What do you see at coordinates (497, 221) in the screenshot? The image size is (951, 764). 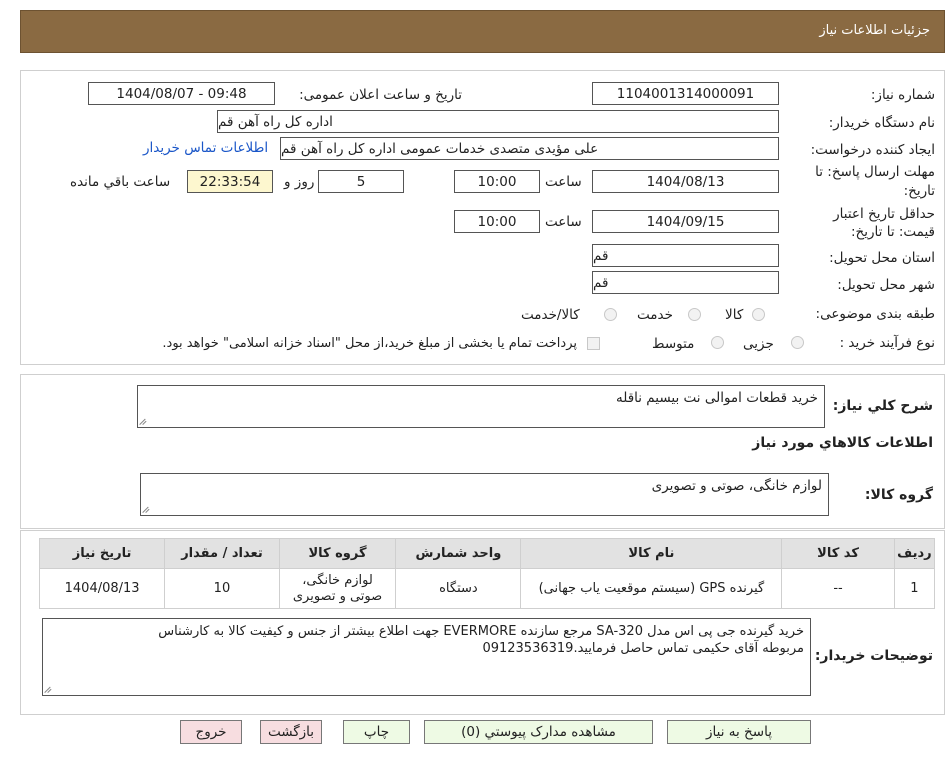 I see `validity-time-field: 10:00` at bounding box center [497, 221].